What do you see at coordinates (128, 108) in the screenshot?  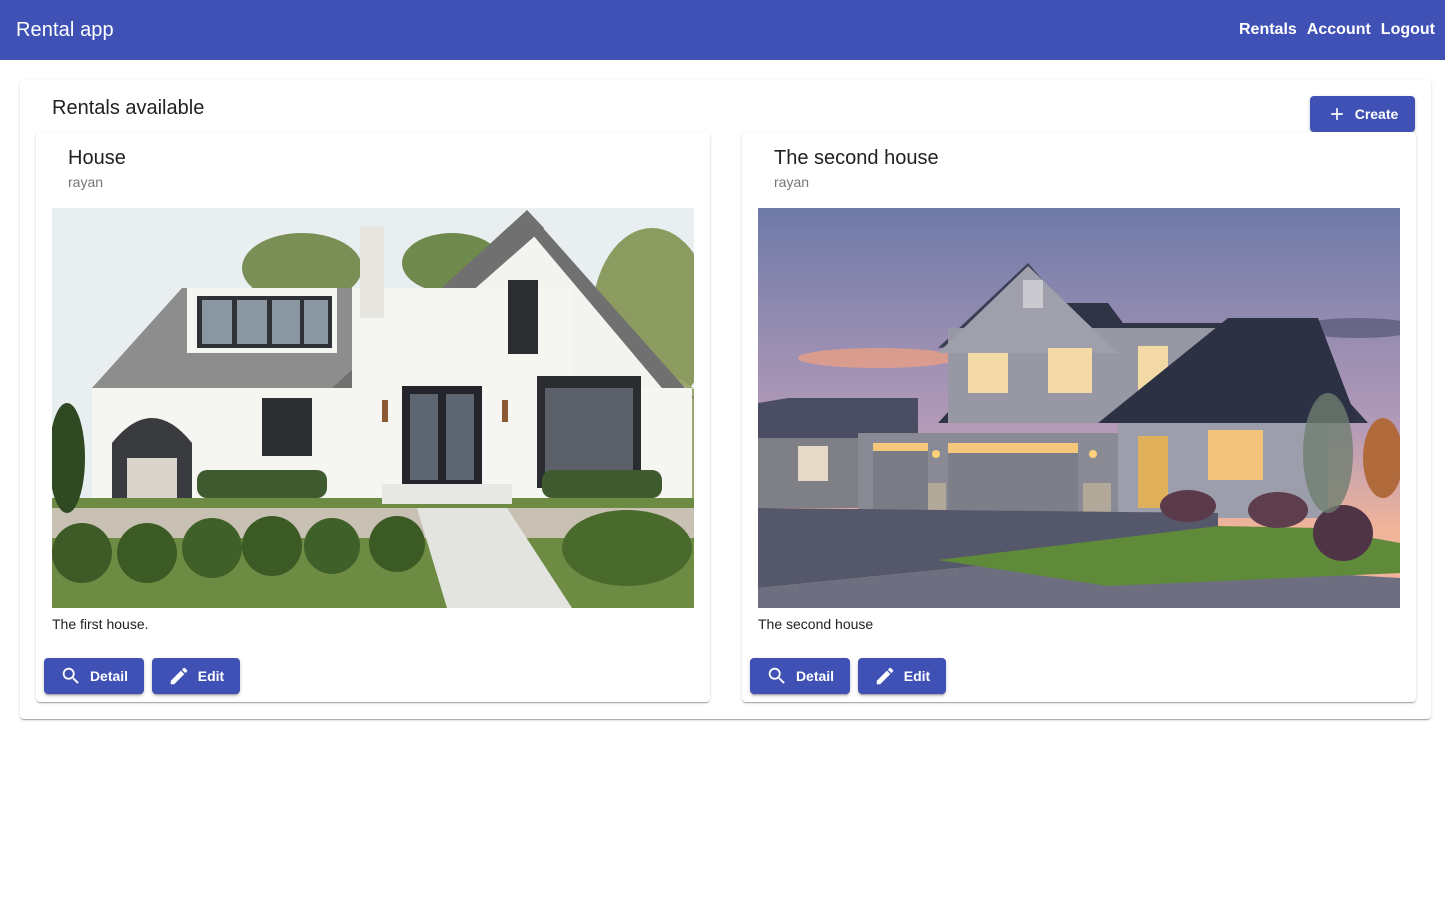 I see `page-title: Rentals available` at bounding box center [128, 108].